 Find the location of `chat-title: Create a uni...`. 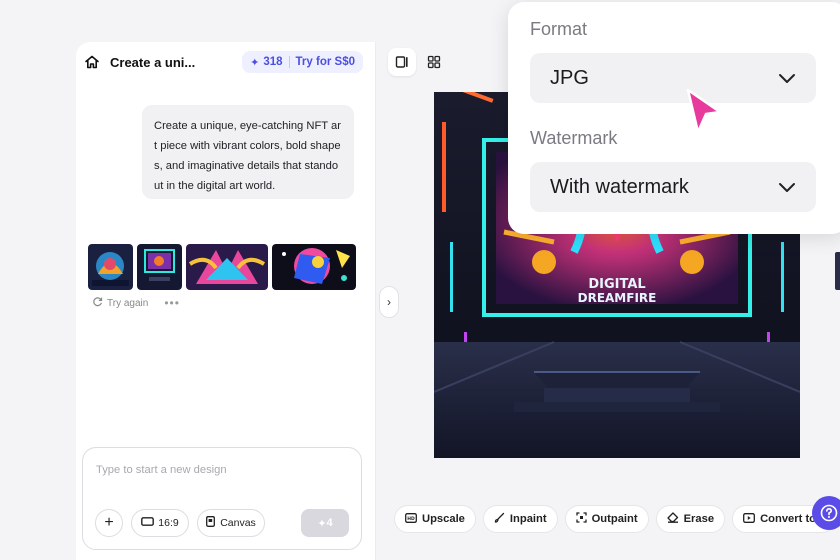

chat-title: Create a uni... is located at coordinates (153, 62).